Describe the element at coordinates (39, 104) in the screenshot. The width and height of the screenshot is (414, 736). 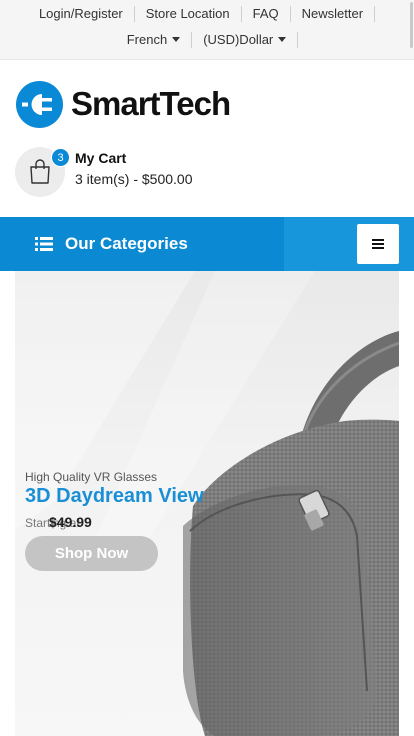
I see `plug-icon` at that location.